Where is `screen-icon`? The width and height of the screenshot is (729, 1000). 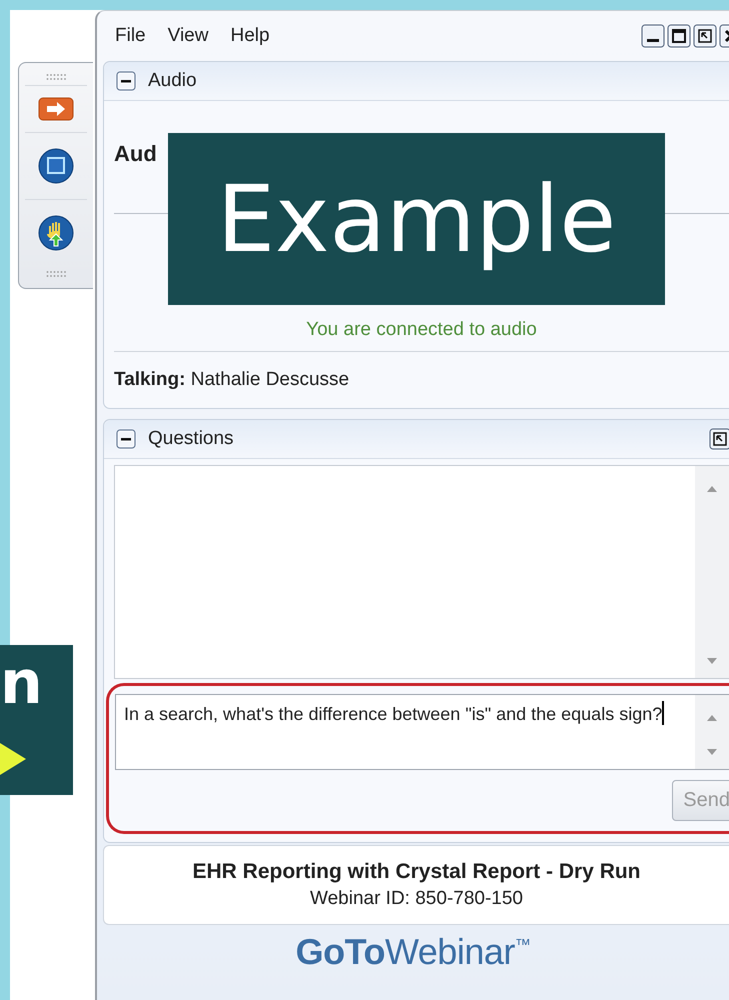
screen-icon is located at coordinates (56, 166).